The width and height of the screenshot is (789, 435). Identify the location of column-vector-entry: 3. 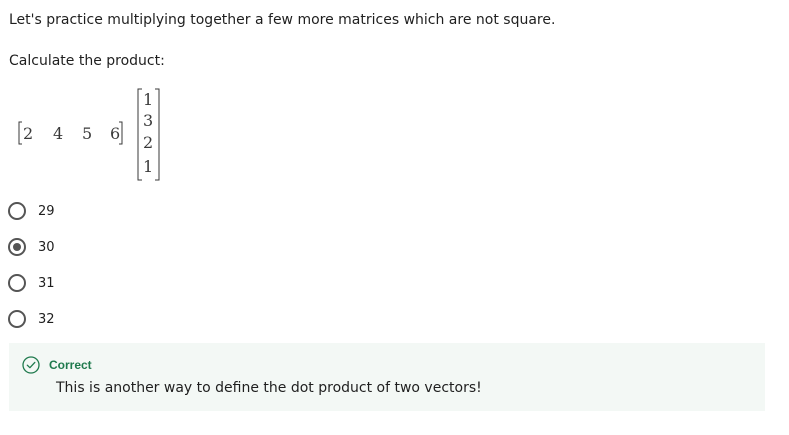
(148, 120).